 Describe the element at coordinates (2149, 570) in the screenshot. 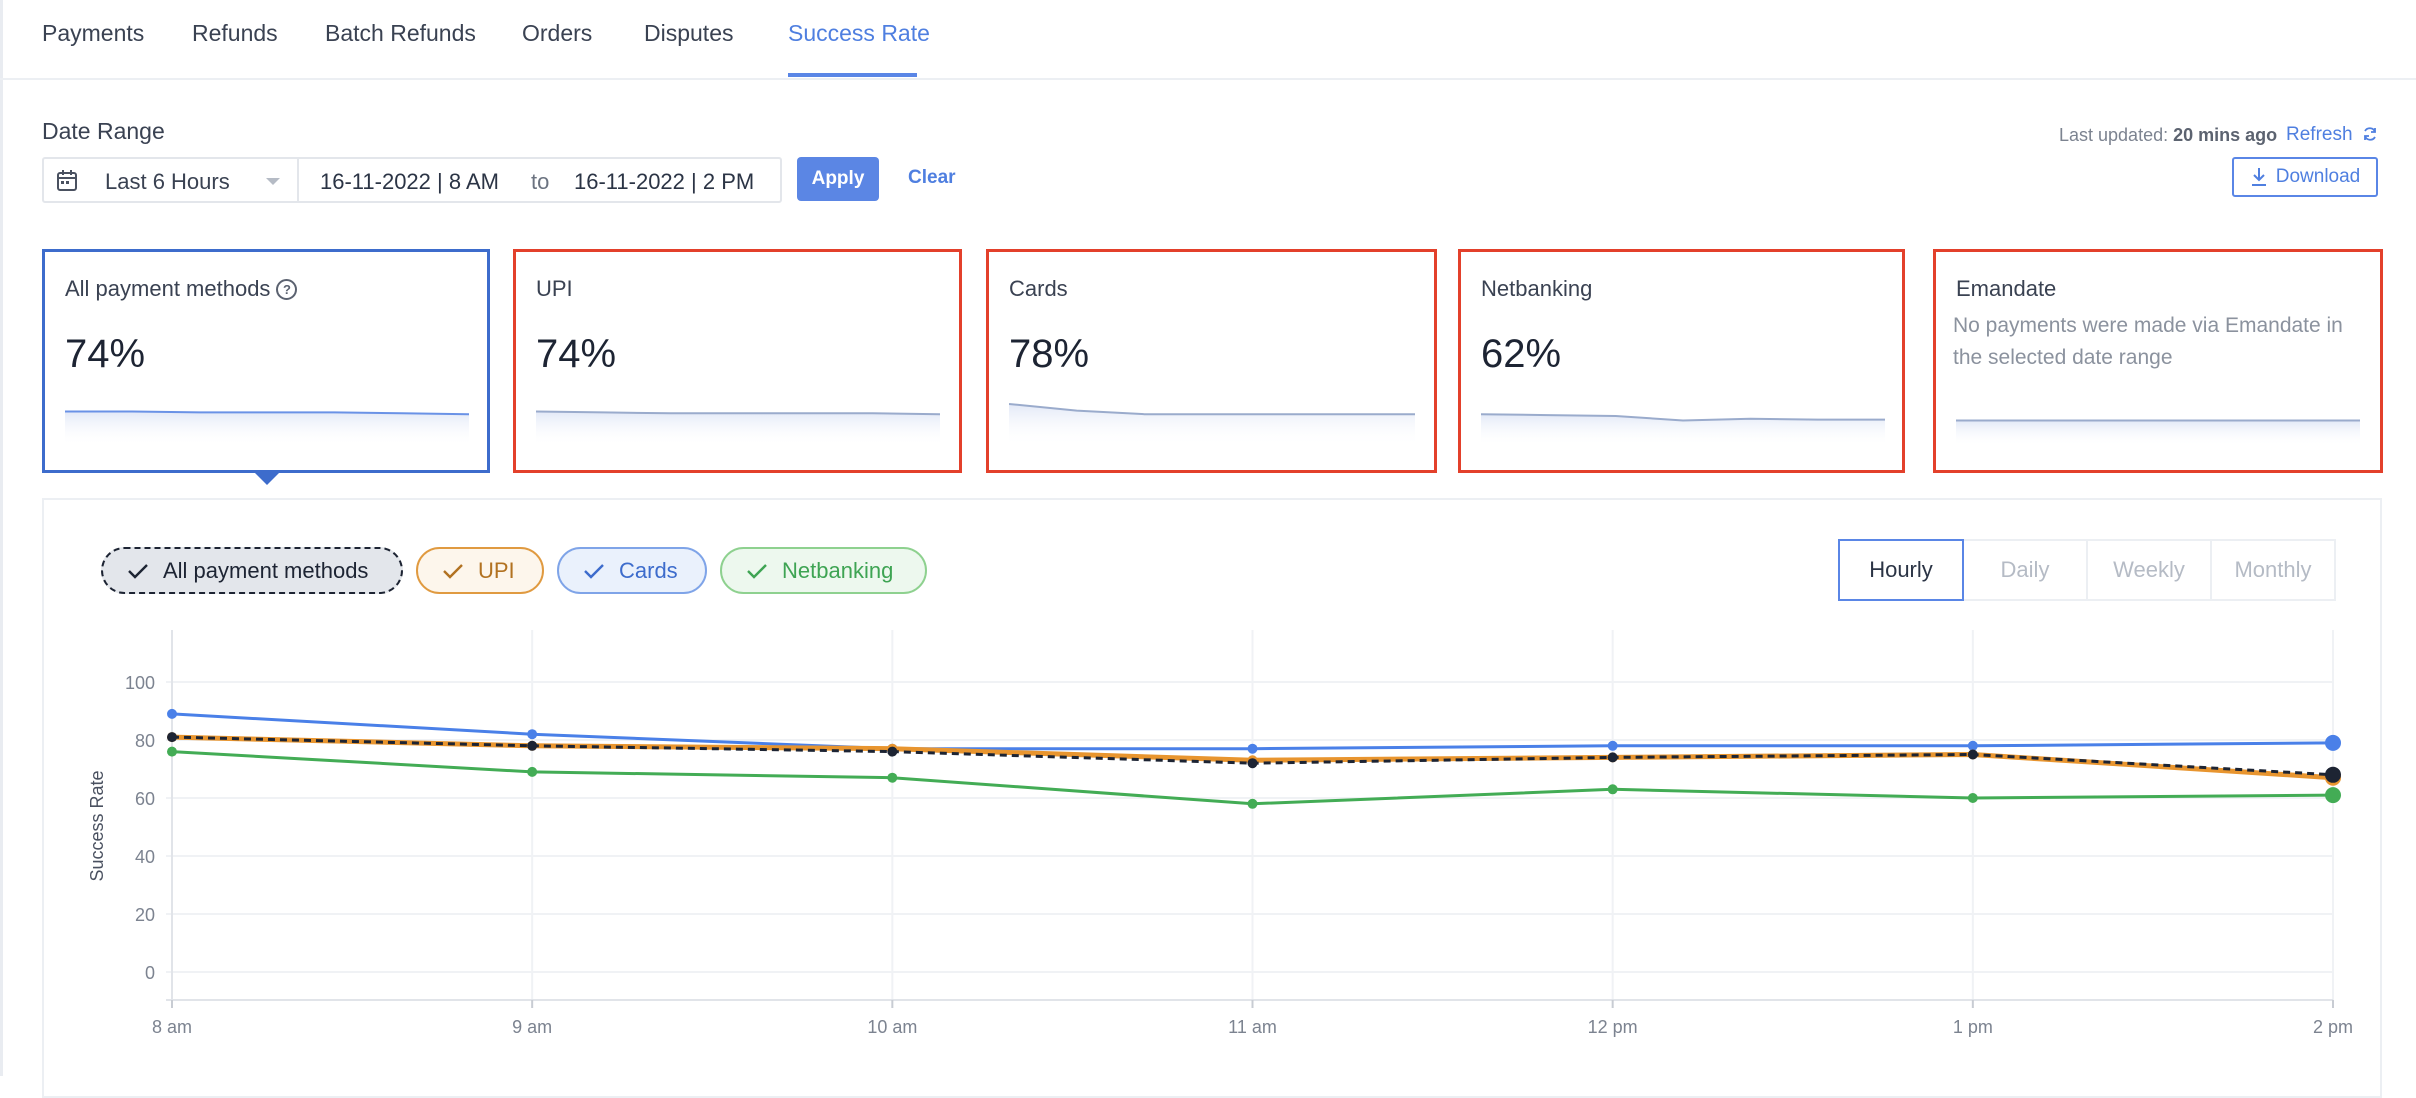

I see `granularity-weekly: Weekly` at that location.